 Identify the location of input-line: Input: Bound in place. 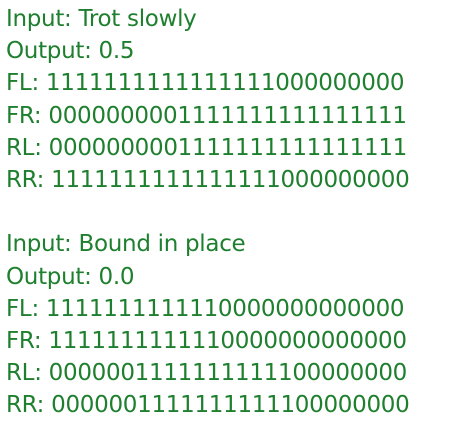
(126, 244).